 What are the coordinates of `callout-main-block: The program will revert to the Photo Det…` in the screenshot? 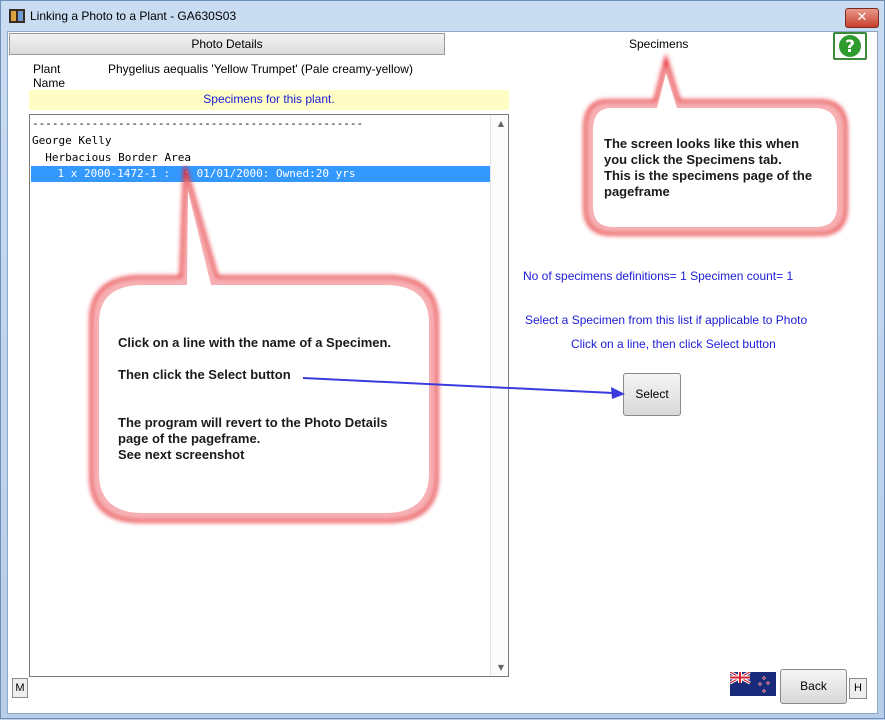 It's located at (252, 439).